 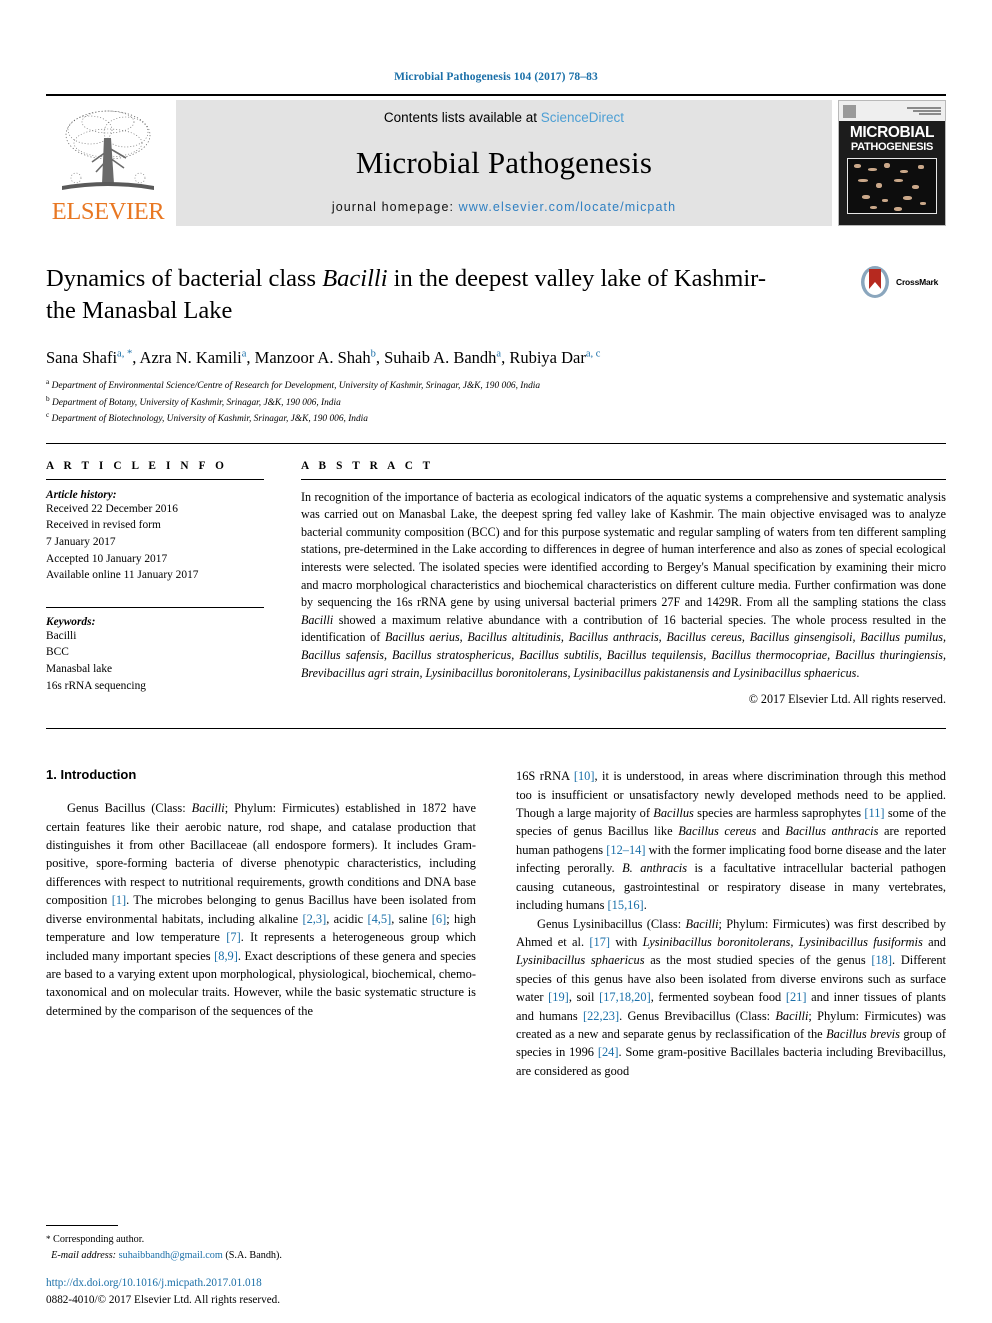 I want to click on author-sup: a, c, so click(x=593, y=354).